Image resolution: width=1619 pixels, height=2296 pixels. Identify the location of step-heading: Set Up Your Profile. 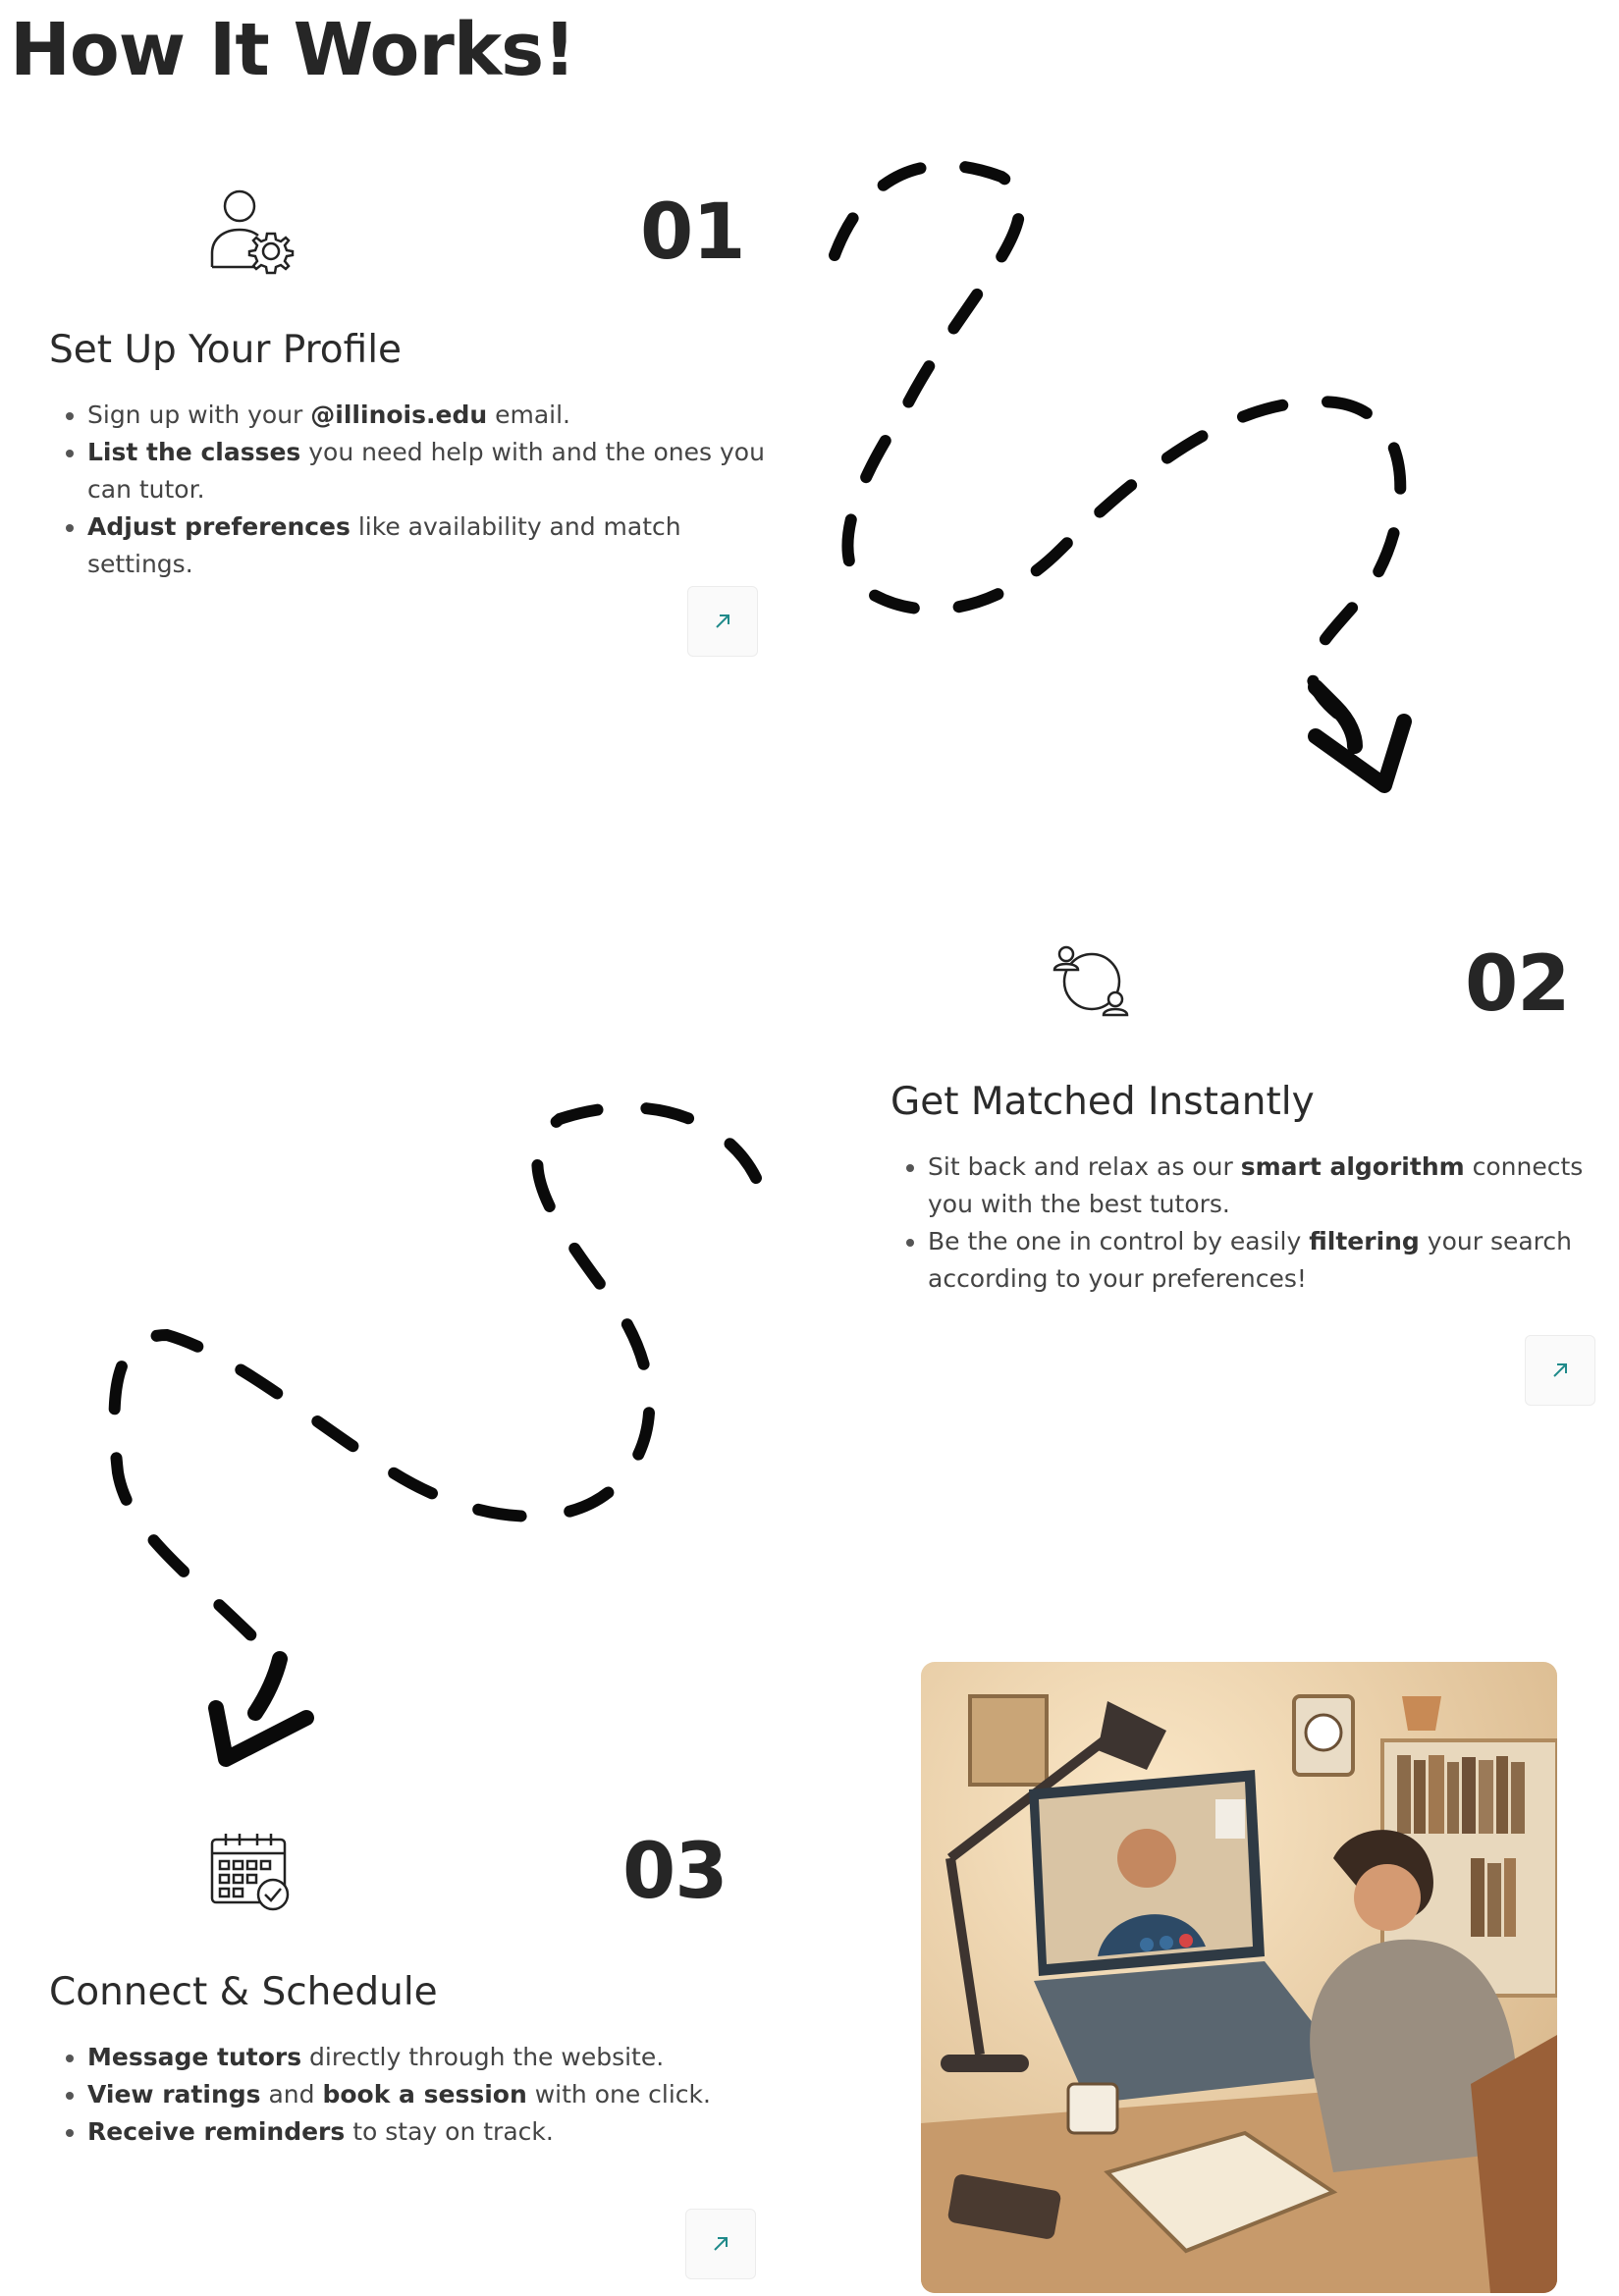
(226, 350).